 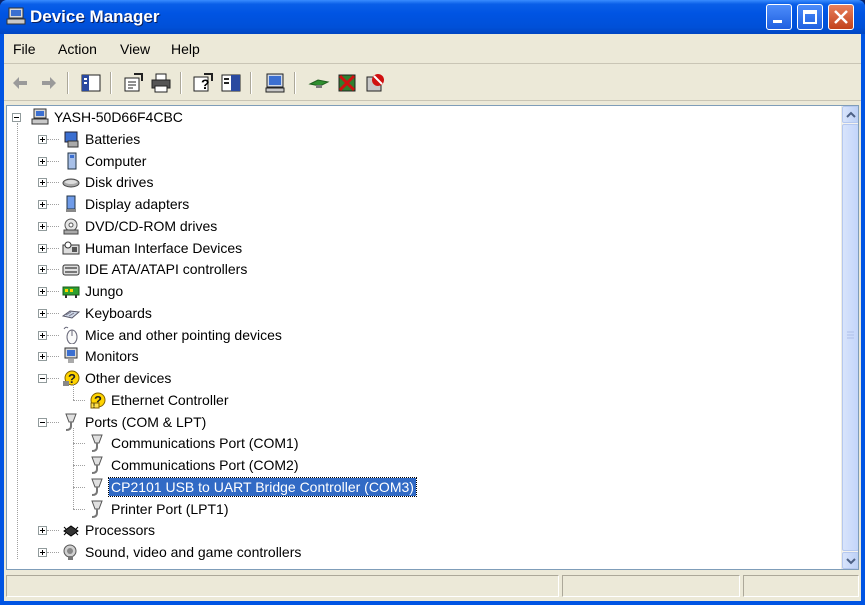 What do you see at coordinates (850, 114) in the screenshot?
I see `scroll-up-button` at bounding box center [850, 114].